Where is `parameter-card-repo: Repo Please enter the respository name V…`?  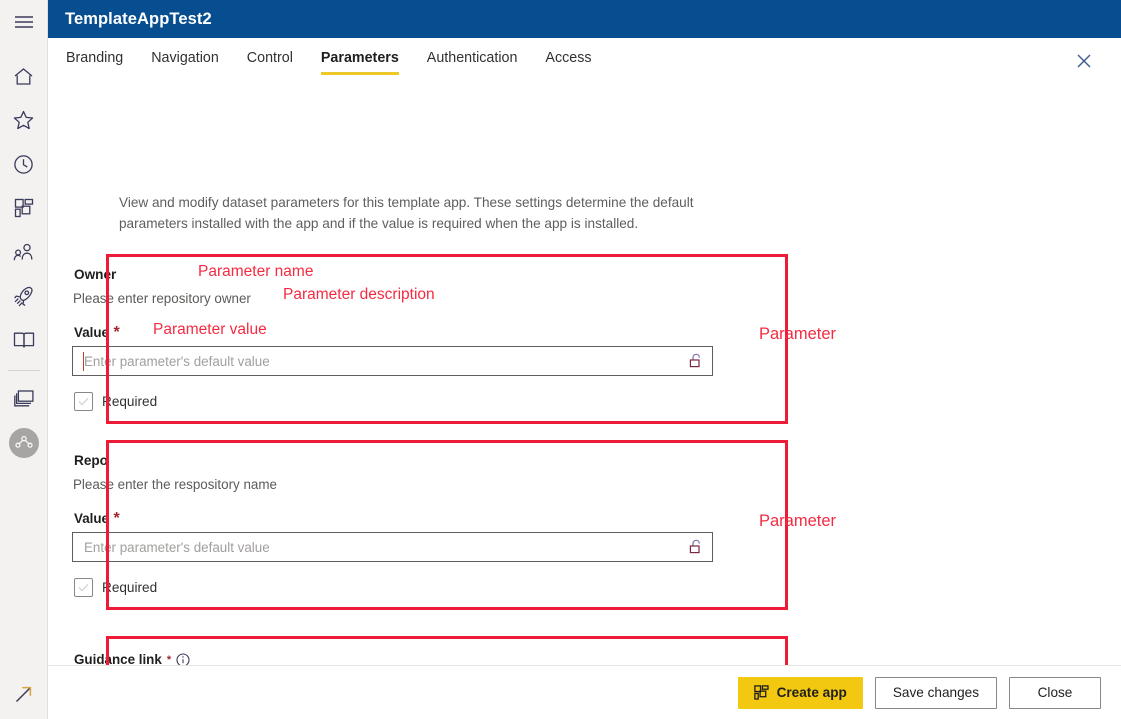
parameter-card-repo: Repo Please enter the respository name V… is located at coordinates (402, 525).